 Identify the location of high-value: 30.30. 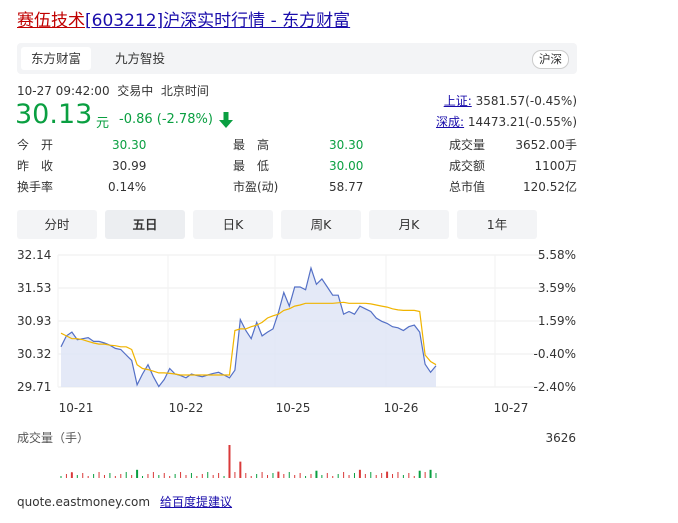
(346, 145).